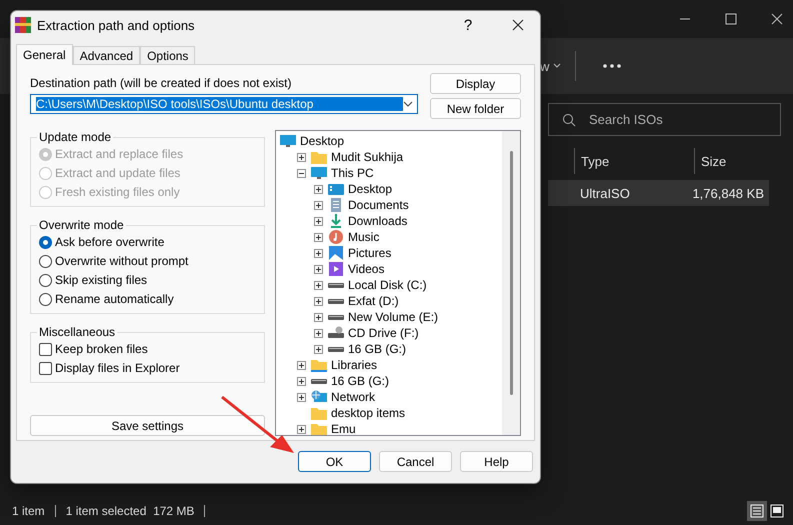 The image size is (793, 525). Describe the element at coordinates (342, 428) in the screenshot. I see `tree-item: Emu` at that location.